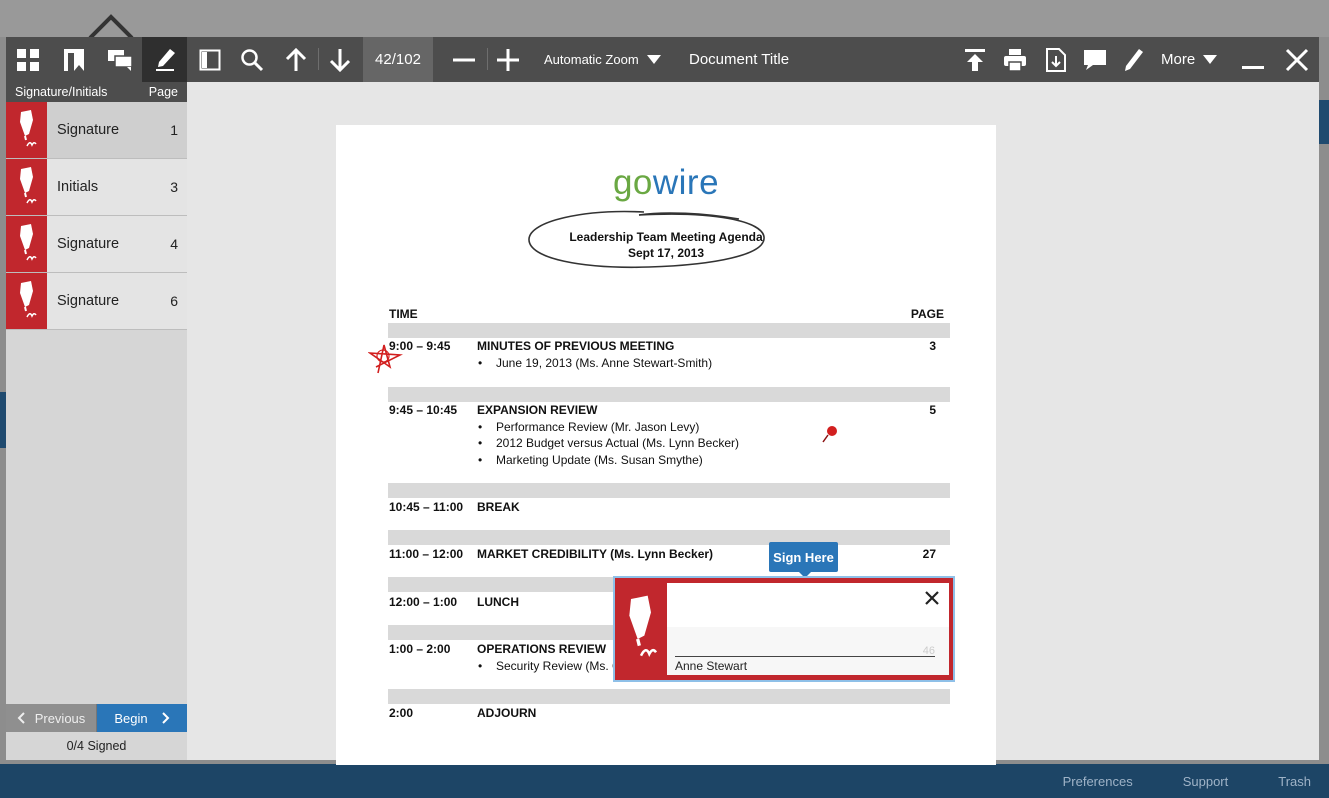 Image resolution: width=1329 pixels, height=798 pixels. I want to click on bookmark-icon, so click(74, 59).